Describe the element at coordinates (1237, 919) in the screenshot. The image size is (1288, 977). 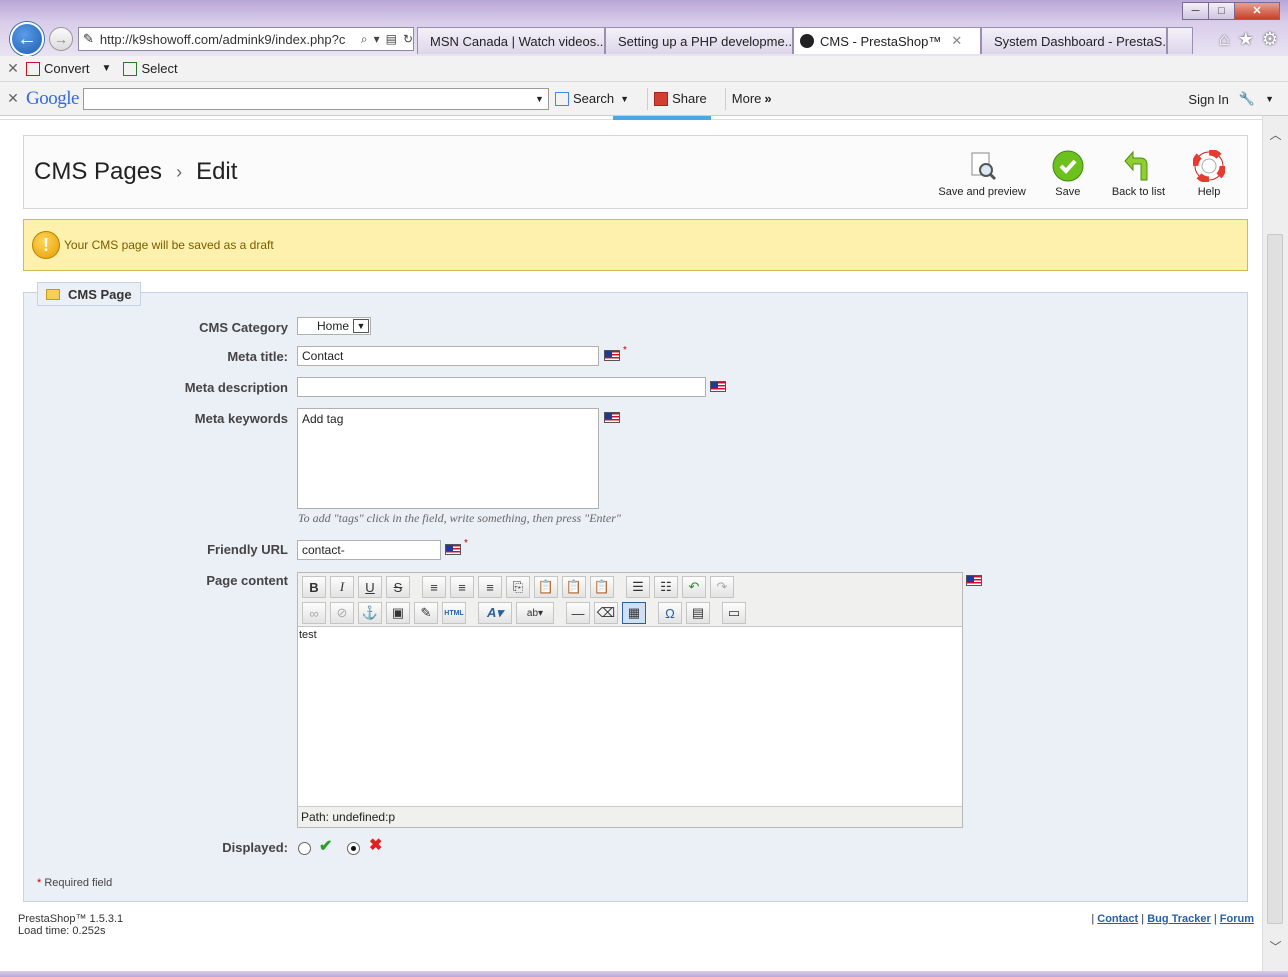
I see `forum-link: Forum` at that location.